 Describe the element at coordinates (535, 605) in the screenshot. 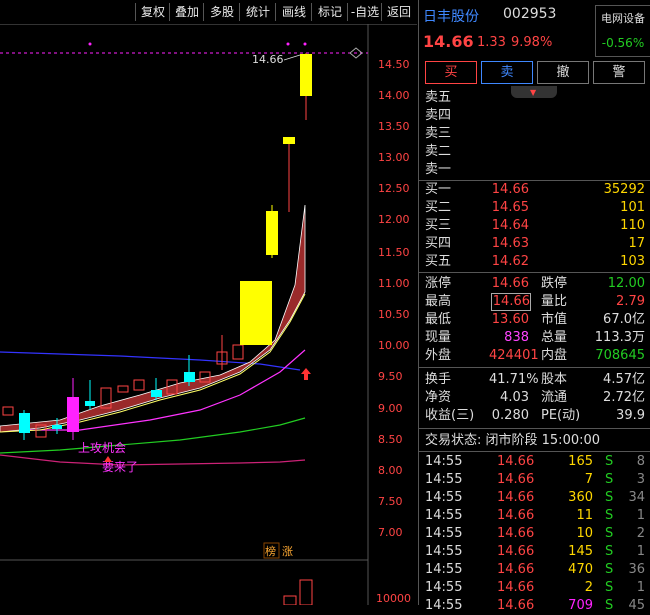

I see `tick-row: 14:55 14.66 709 S 45` at that location.